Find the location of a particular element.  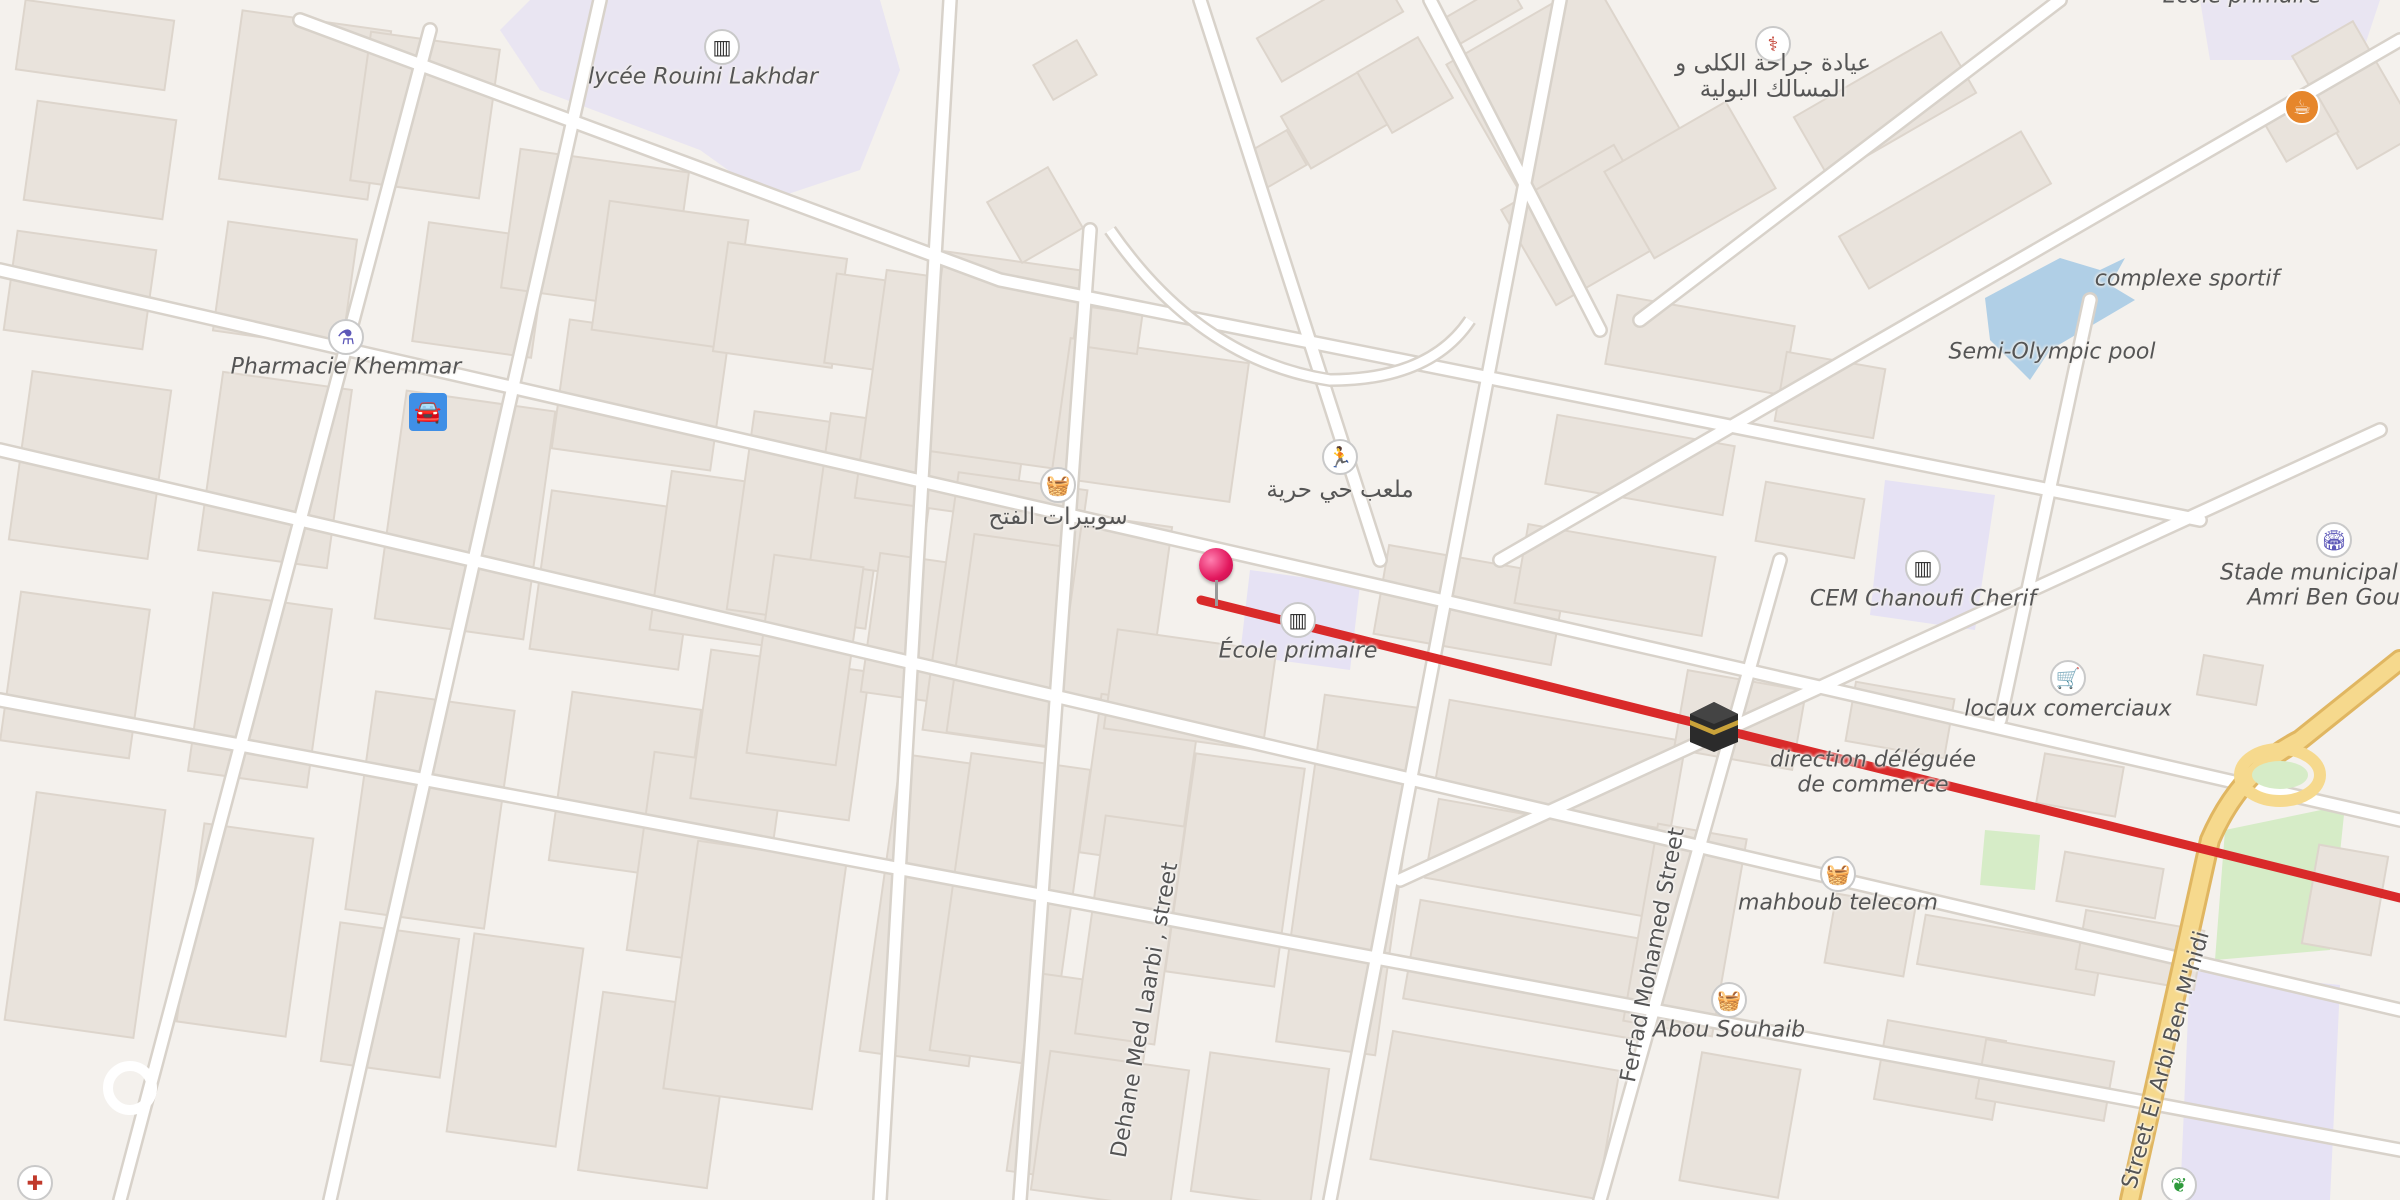

label-locaux: locaux comerciaux is located at coordinates (2068, 709).